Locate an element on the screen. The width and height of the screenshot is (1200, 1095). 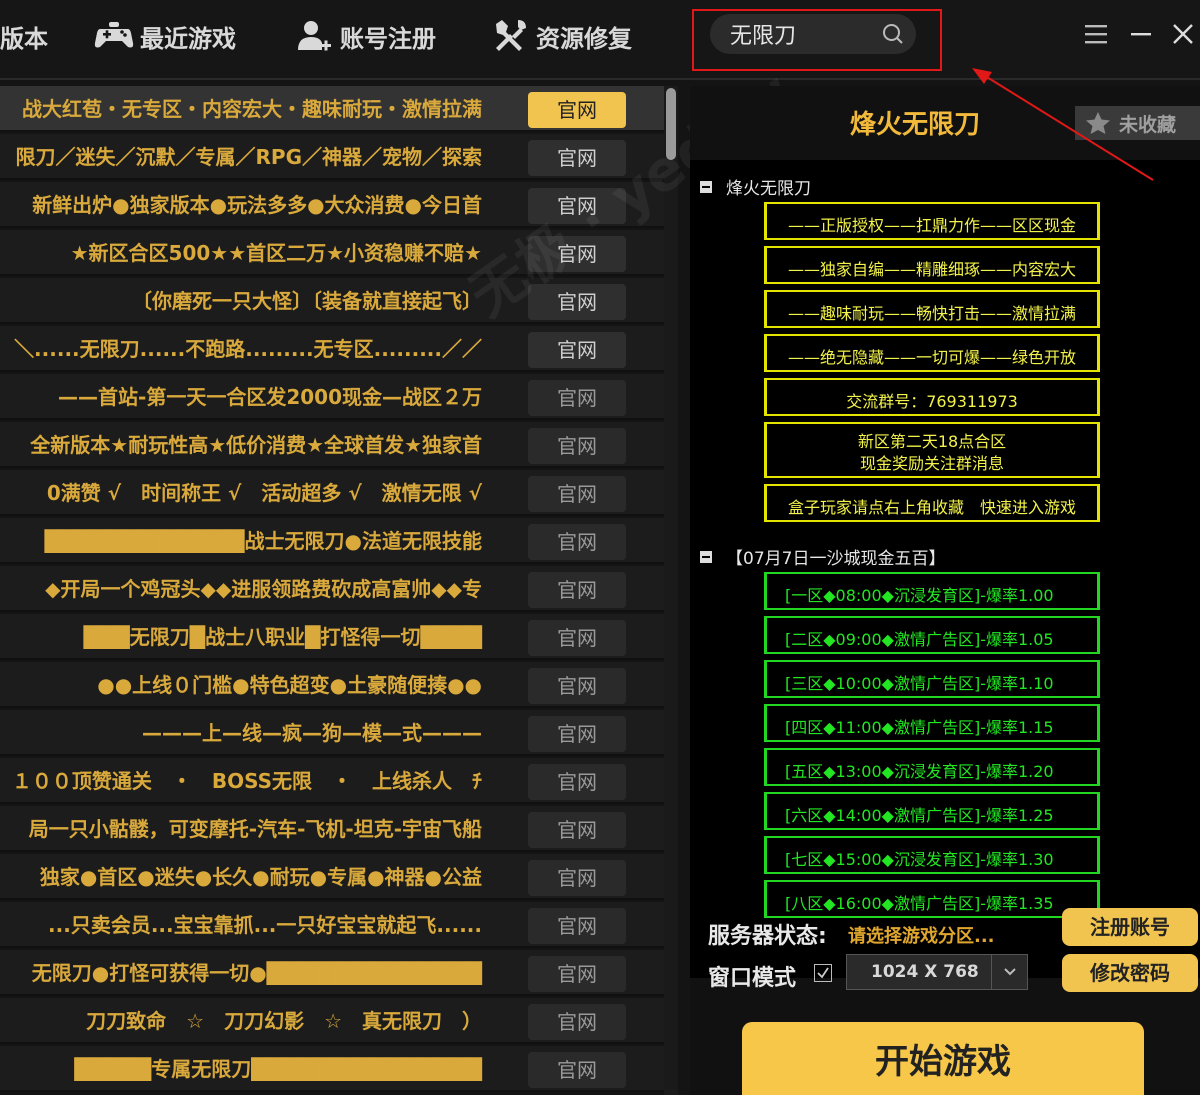
game-row: ——首站-第一天一合区发2000现金—战区２万 官网 is located at coordinates (332, 397).